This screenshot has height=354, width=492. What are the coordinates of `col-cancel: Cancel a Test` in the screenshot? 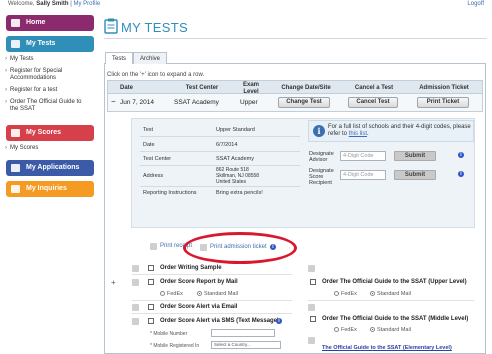 It's located at (374, 88).